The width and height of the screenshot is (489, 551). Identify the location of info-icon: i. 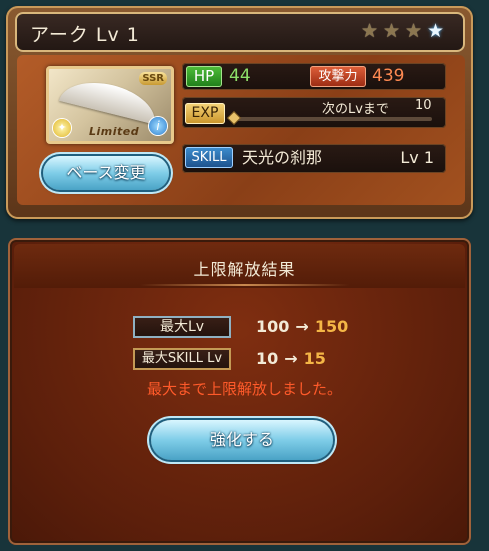
(158, 126).